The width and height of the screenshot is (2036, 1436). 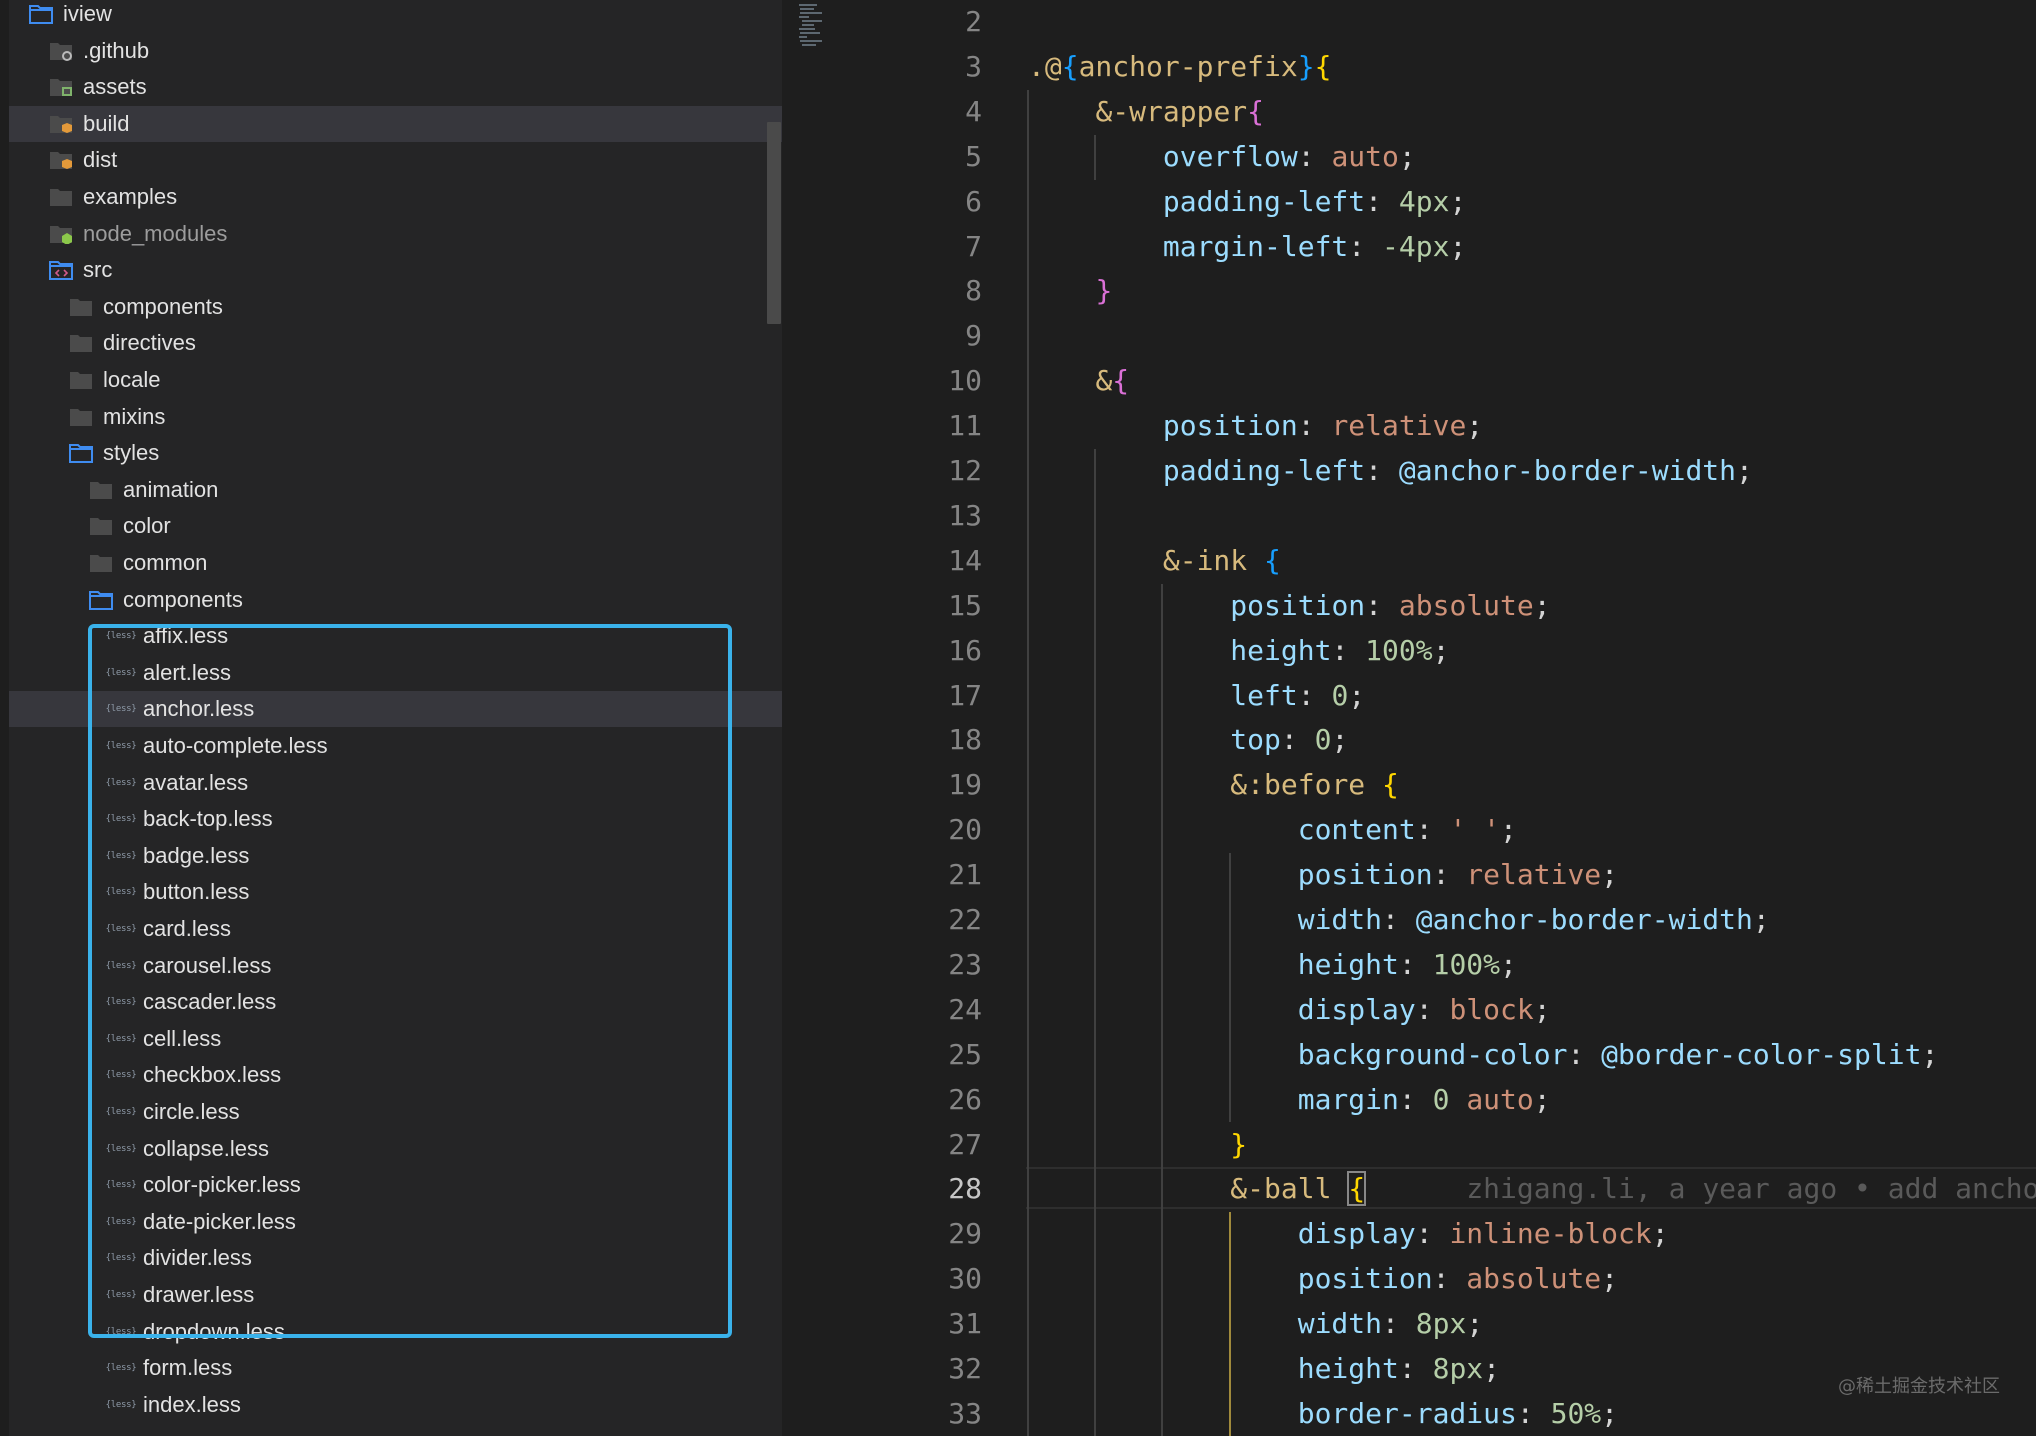 What do you see at coordinates (395, 1075) in the screenshot?
I see `file-item: {less} checkbox.less` at bounding box center [395, 1075].